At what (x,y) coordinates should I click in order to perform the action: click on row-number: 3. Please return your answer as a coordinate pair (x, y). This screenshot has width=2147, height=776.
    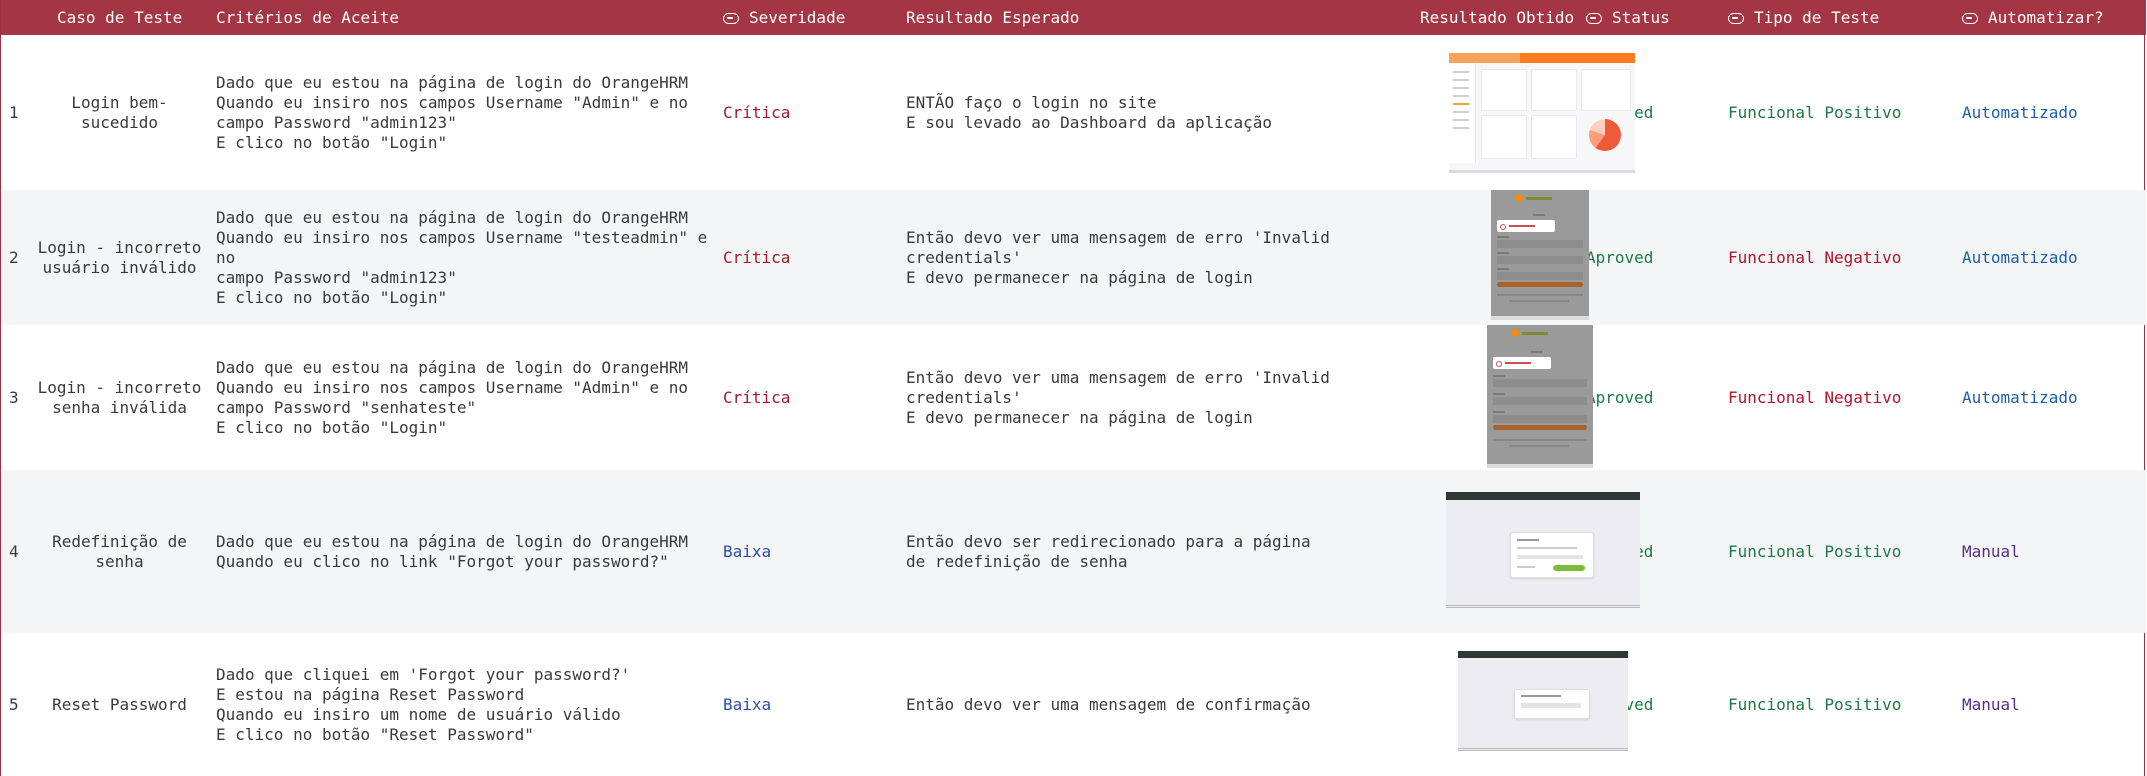
    Looking at the image, I should click on (14, 397).